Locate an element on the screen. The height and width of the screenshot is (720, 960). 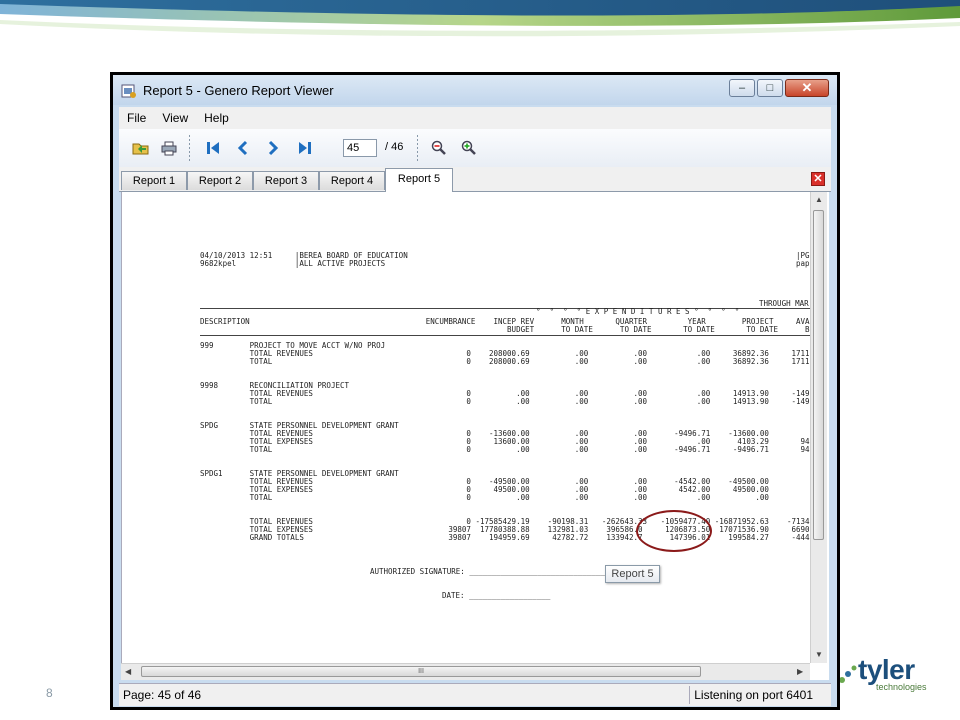
printer-icon is located at coordinates (169, 148).